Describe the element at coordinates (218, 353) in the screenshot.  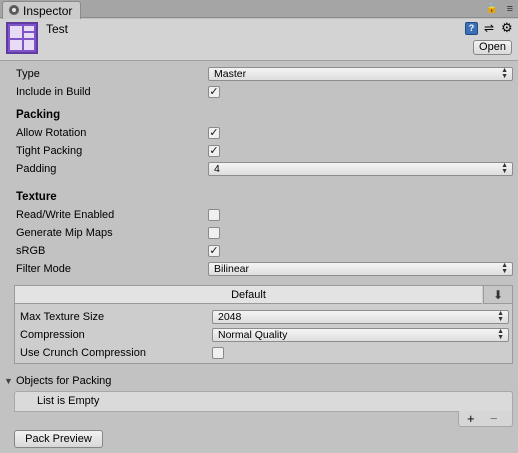
I see `crunch-checkbox` at that location.